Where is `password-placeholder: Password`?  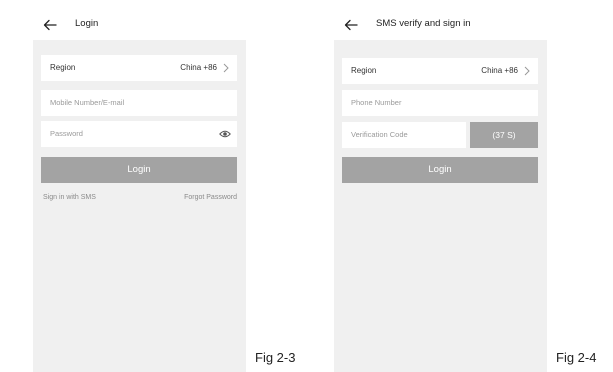
password-placeholder: Password is located at coordinates (66, 133).